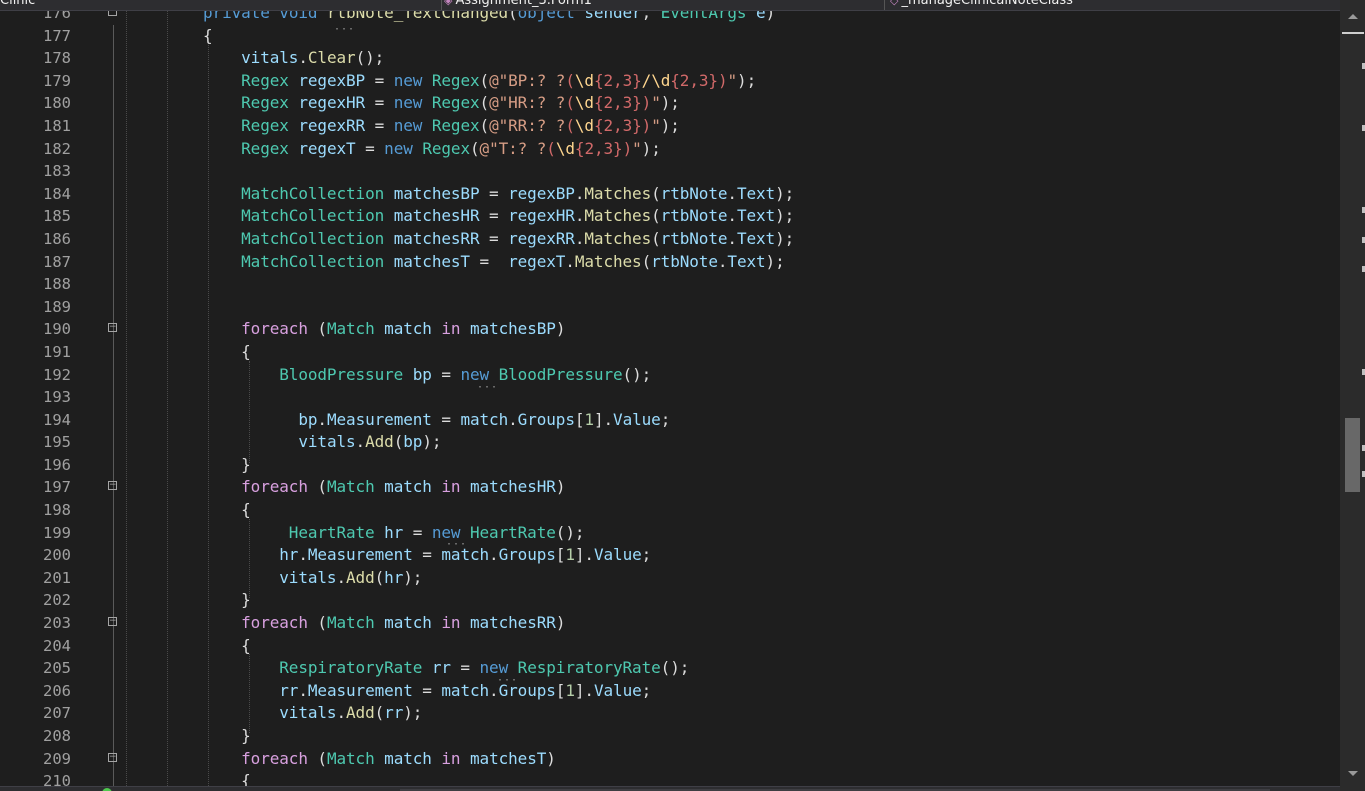 The height and width of the screenshot is (791, 1365). Describe the element at coordinates (603, 419) in the screenshot. I see `code-token: ].` at that location.